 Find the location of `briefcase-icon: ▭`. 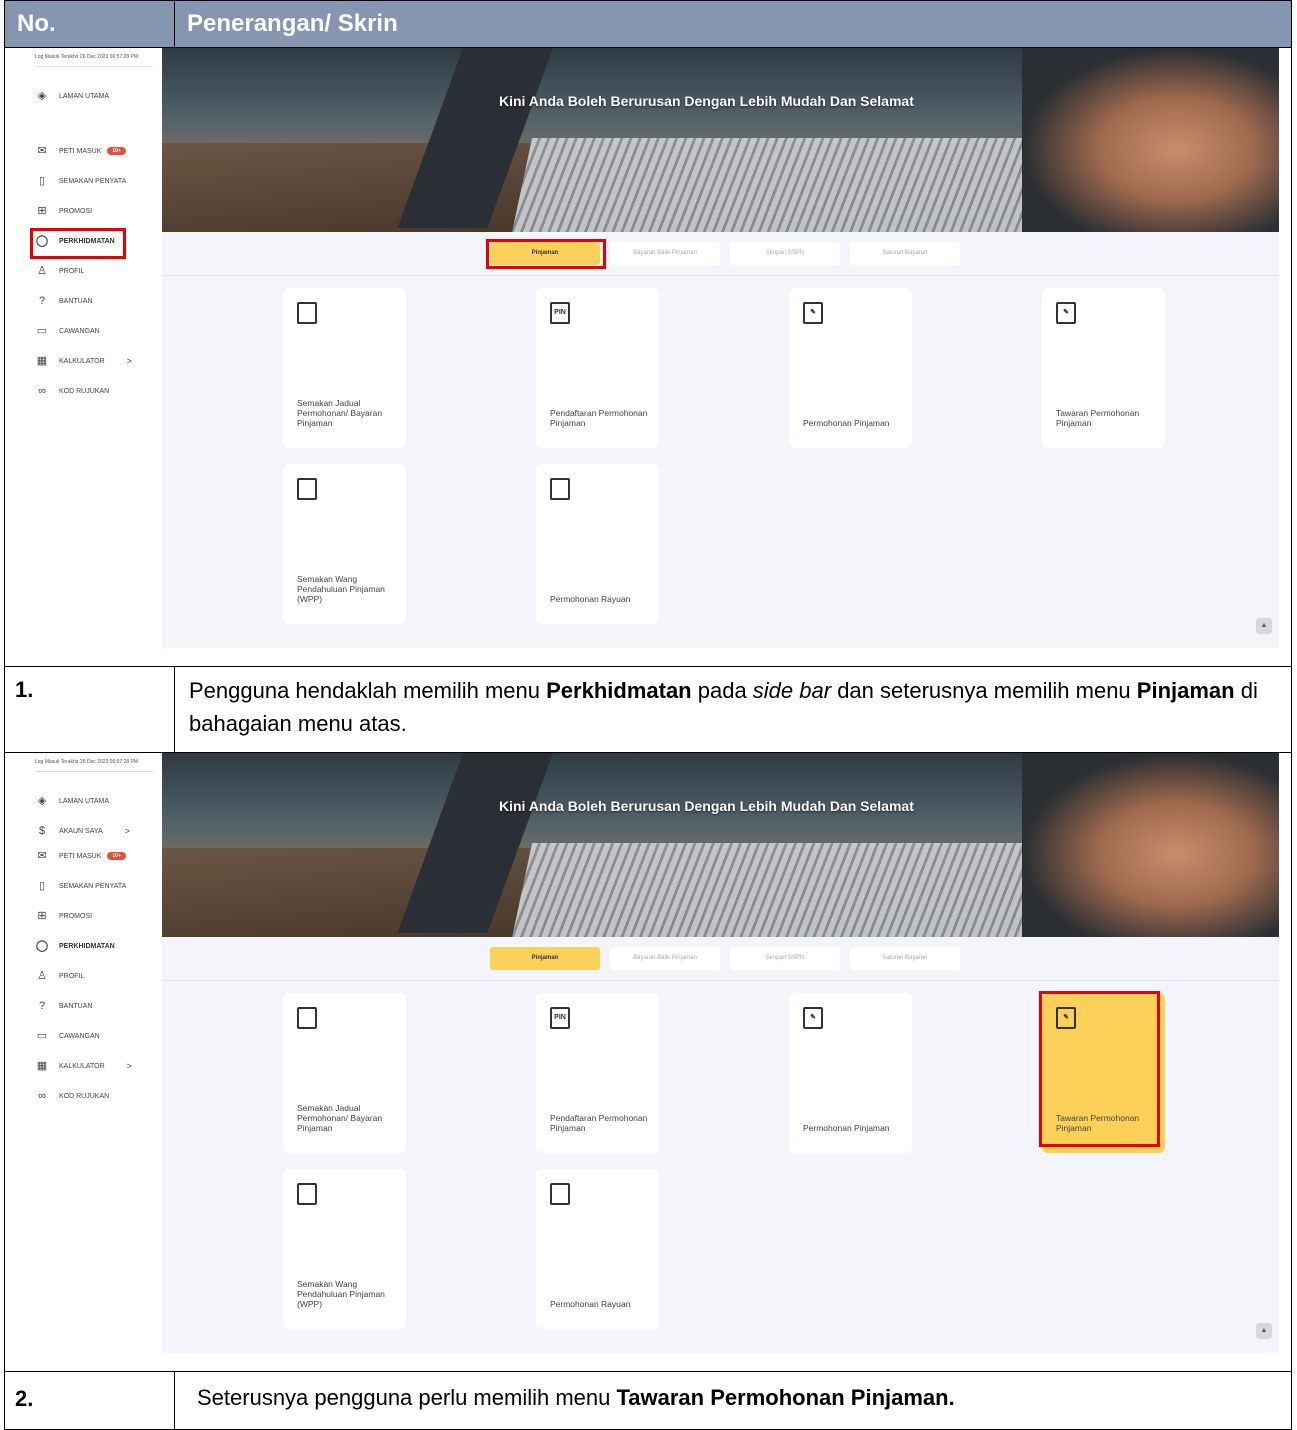

briefcase-icon: ▭ is located at coordinates (42, 1036).